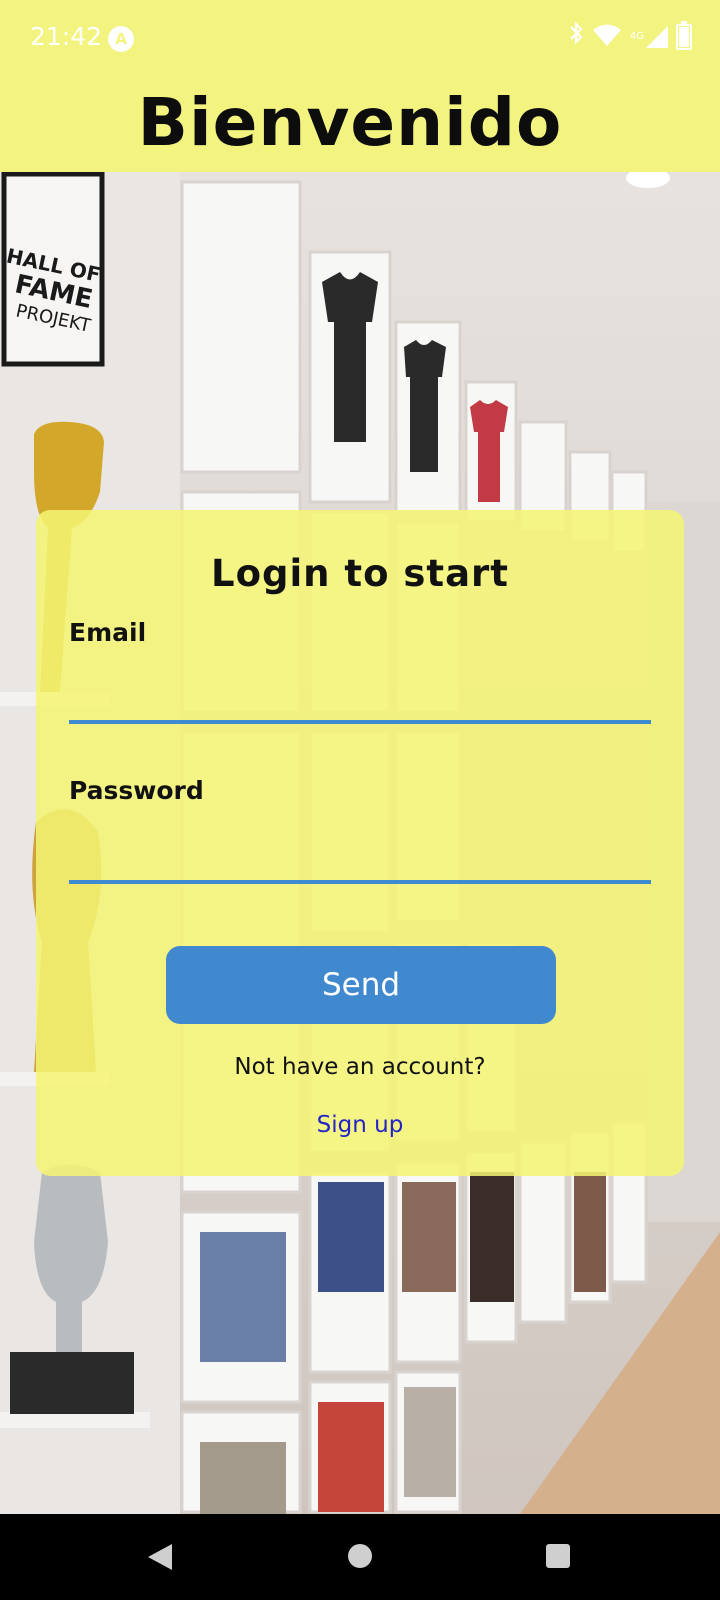 Image resolution: width=720 pixels, height=1600 pixels. I want to click on status-bar: 21:42 A 4G, so click(360, 40).